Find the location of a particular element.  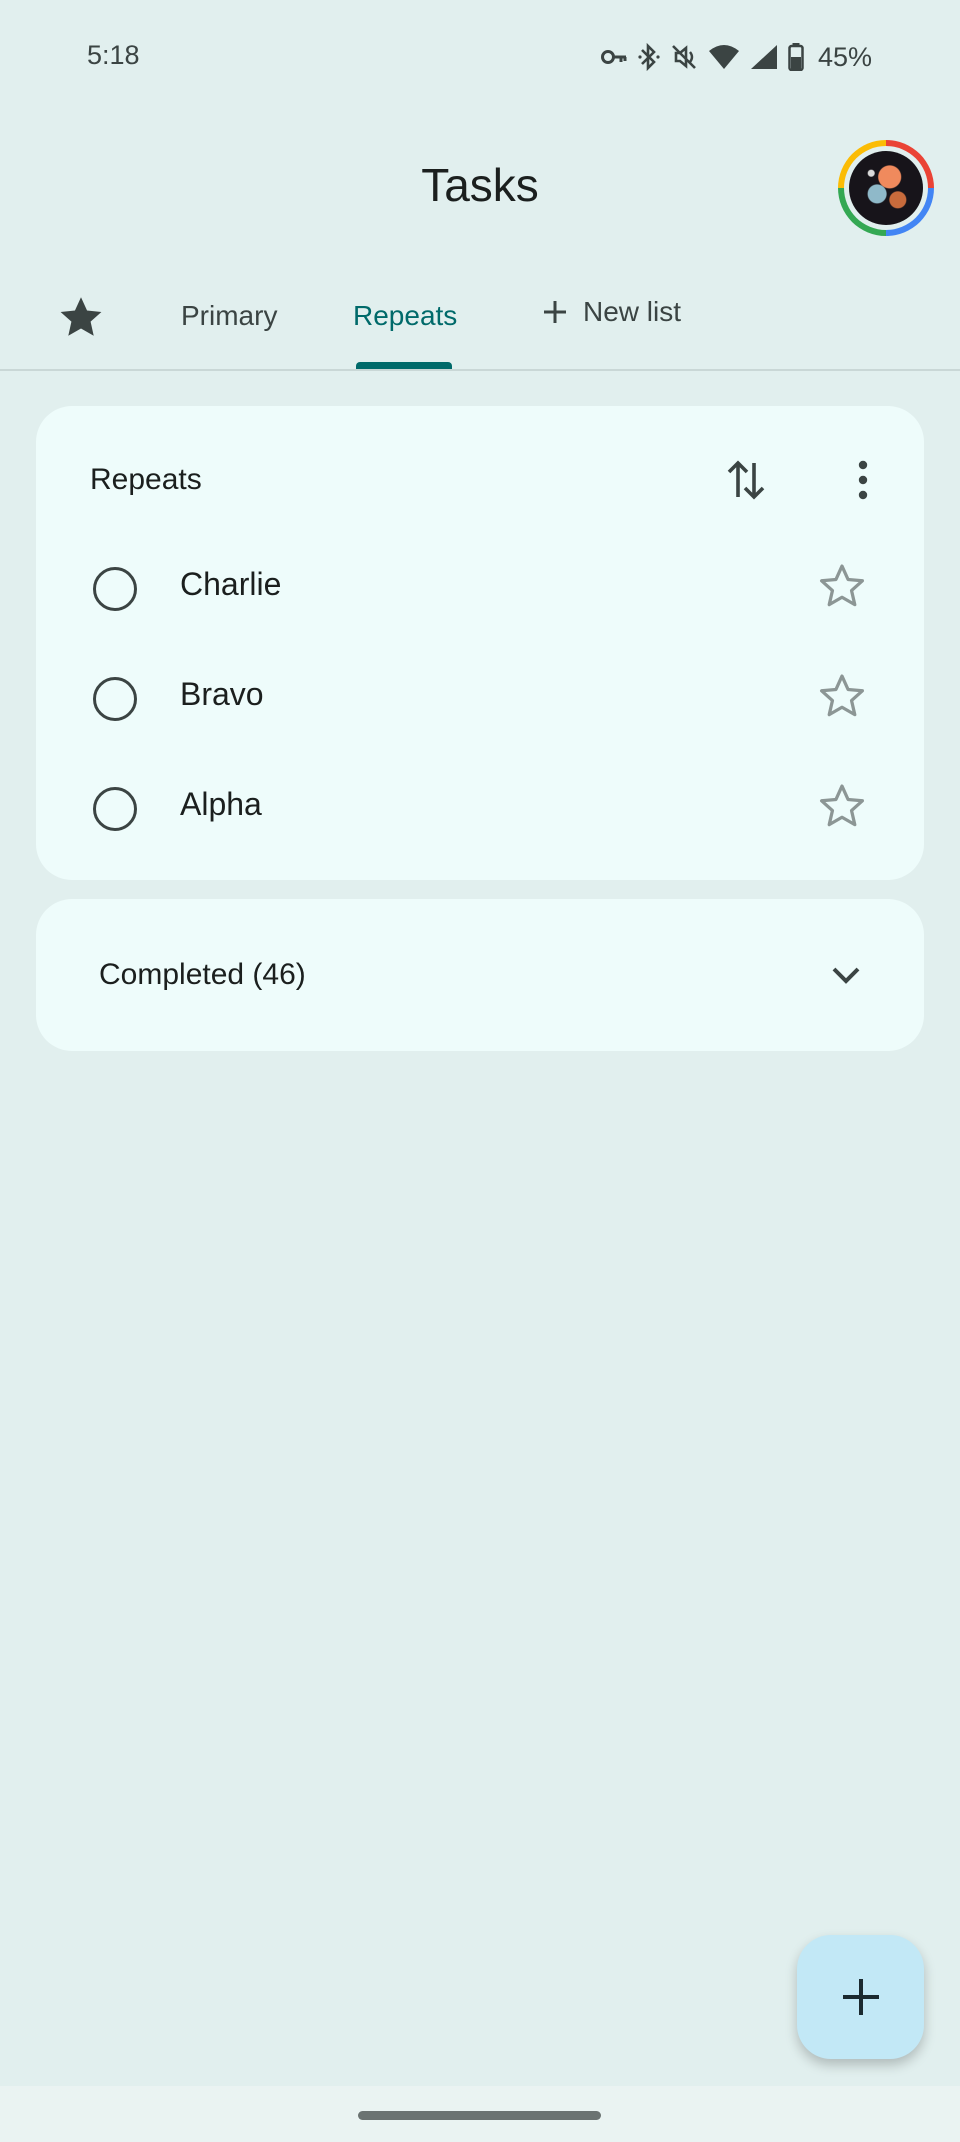

new-list-button: New list is located at coordinates (611, 312).